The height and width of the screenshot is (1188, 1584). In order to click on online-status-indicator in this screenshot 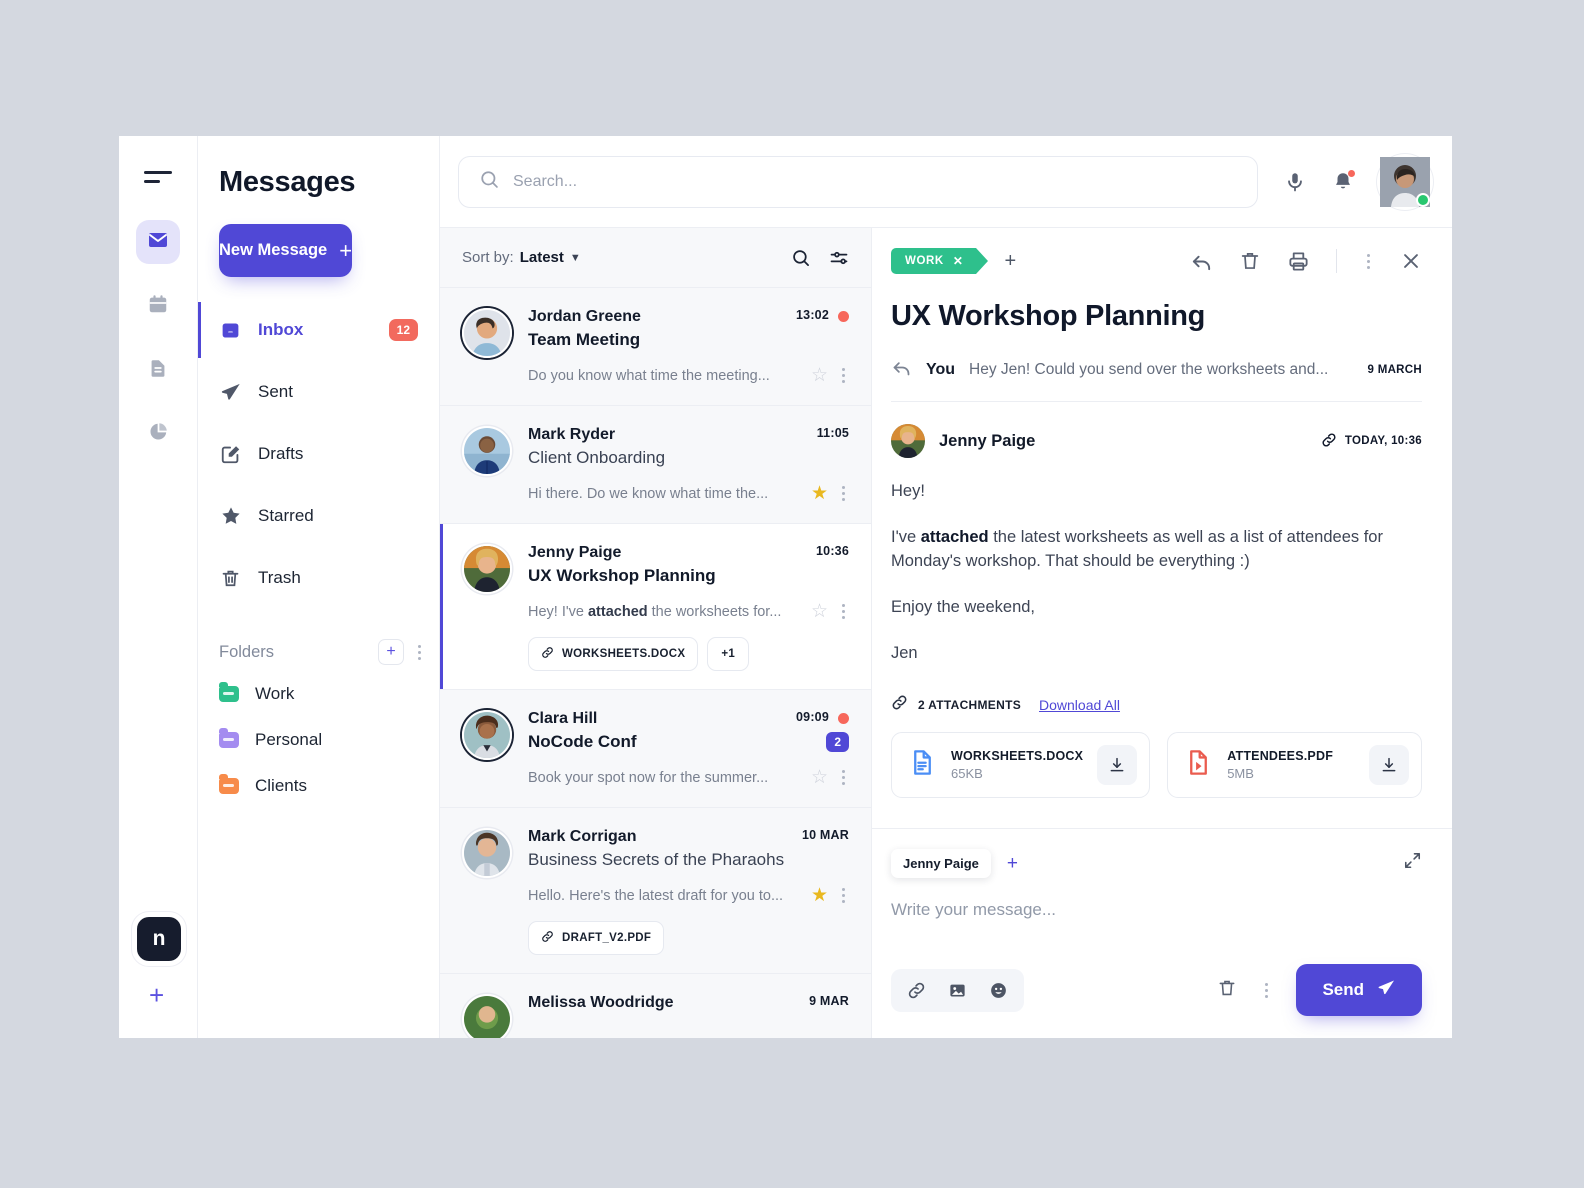, I will do `click(1423, 199)`.